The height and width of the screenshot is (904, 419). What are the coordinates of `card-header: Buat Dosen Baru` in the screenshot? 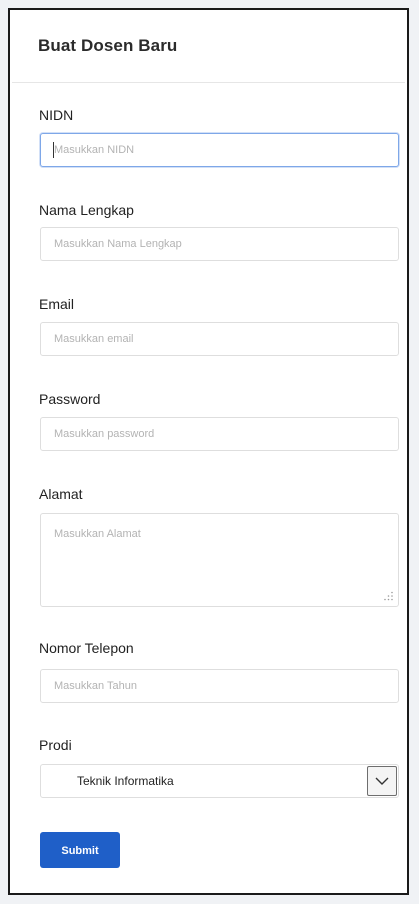 It's located at (208, 46).